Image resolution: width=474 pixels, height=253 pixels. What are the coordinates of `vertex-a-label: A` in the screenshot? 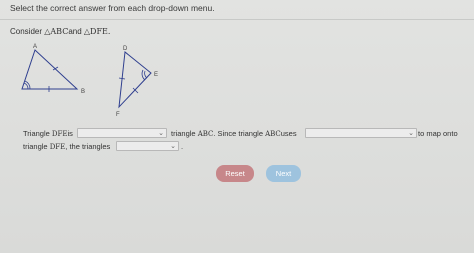 It's located at (35, 47).